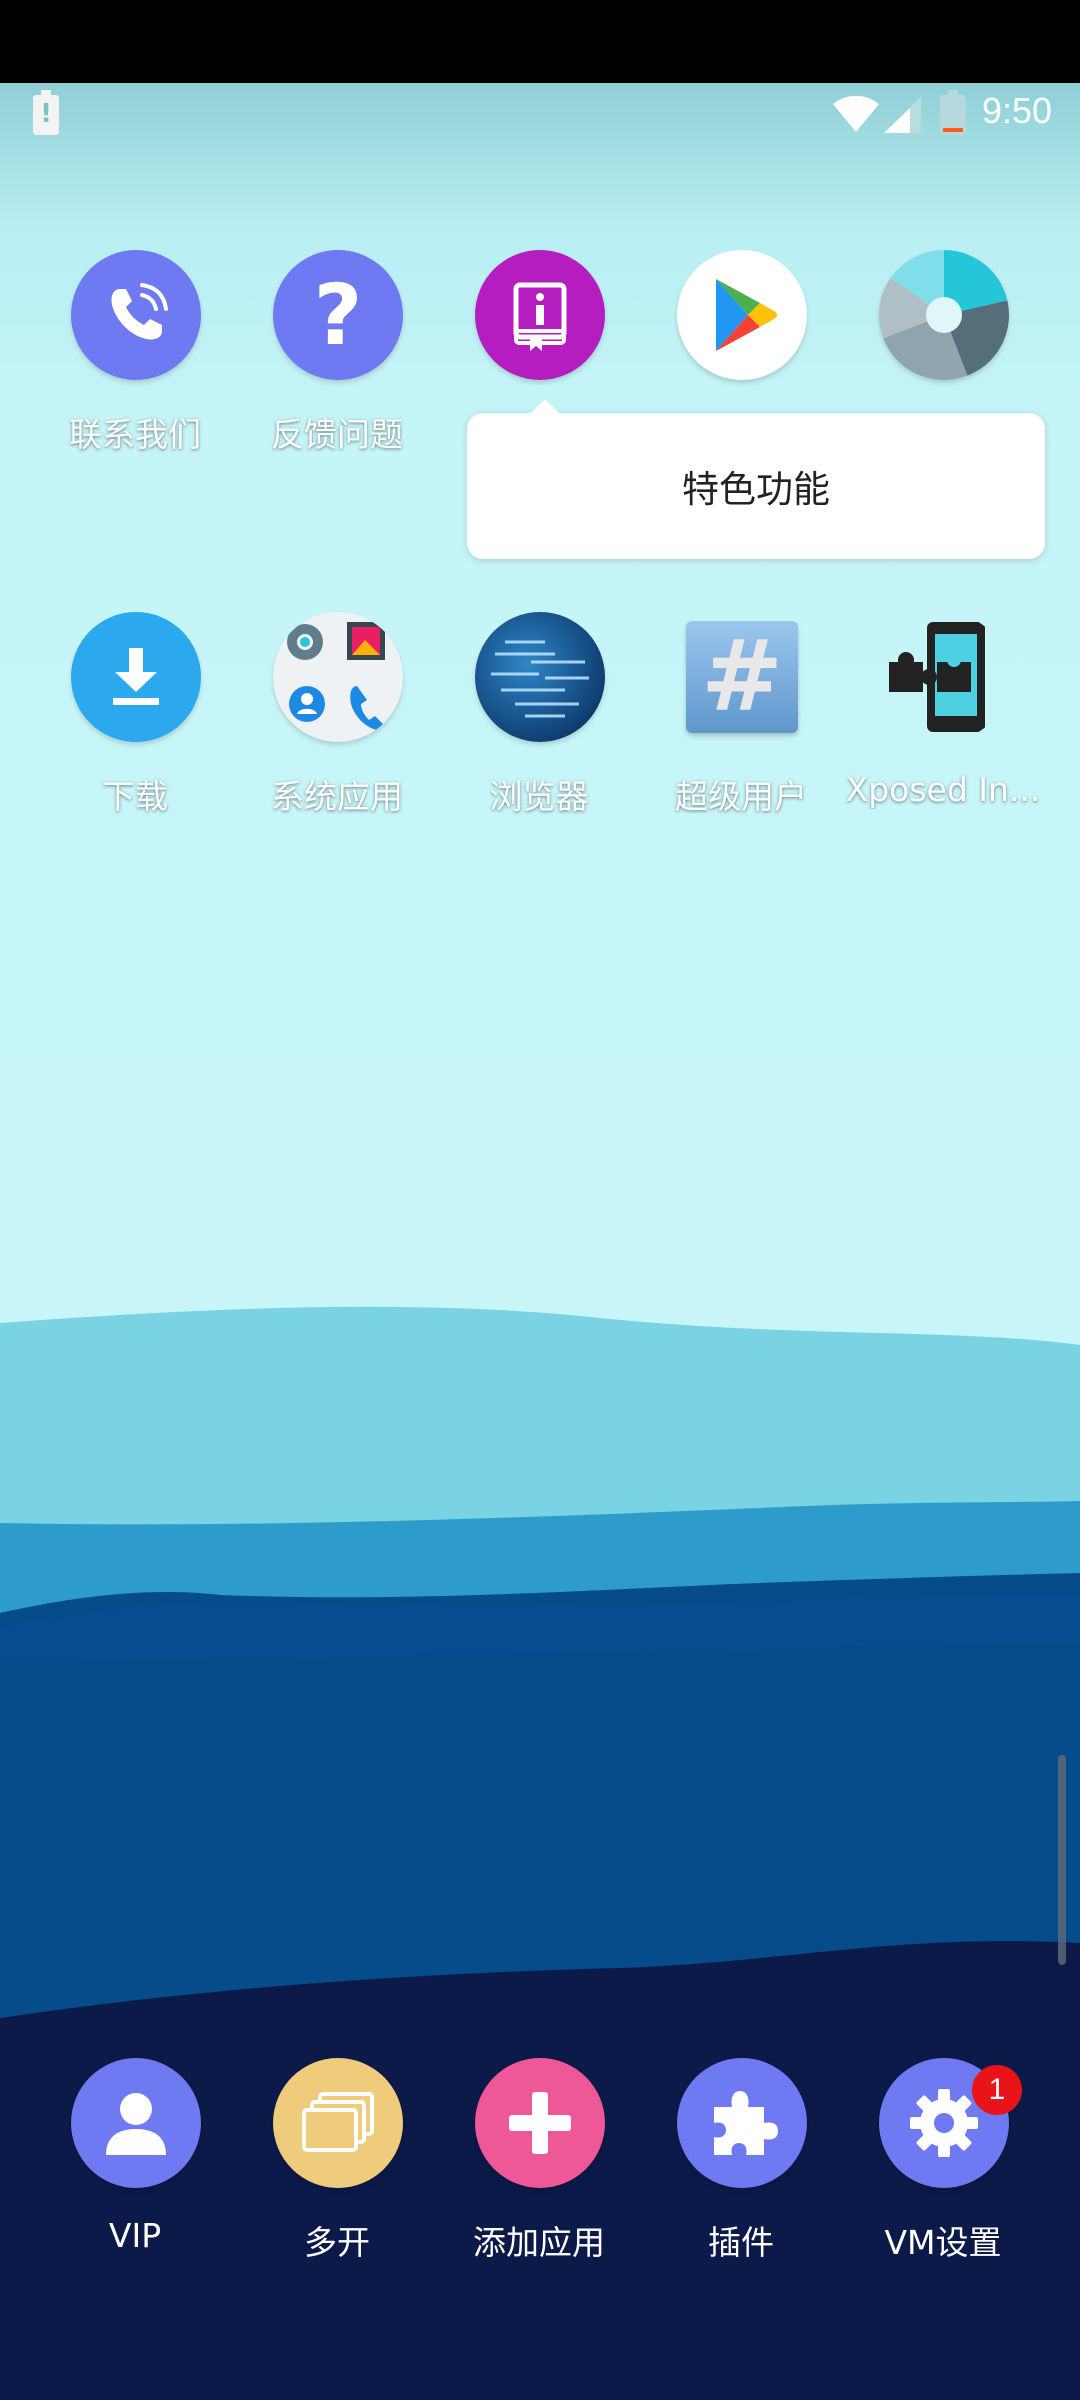 The image size is (1080, 2400). I want to click on user-icon, so click(136, 2123).